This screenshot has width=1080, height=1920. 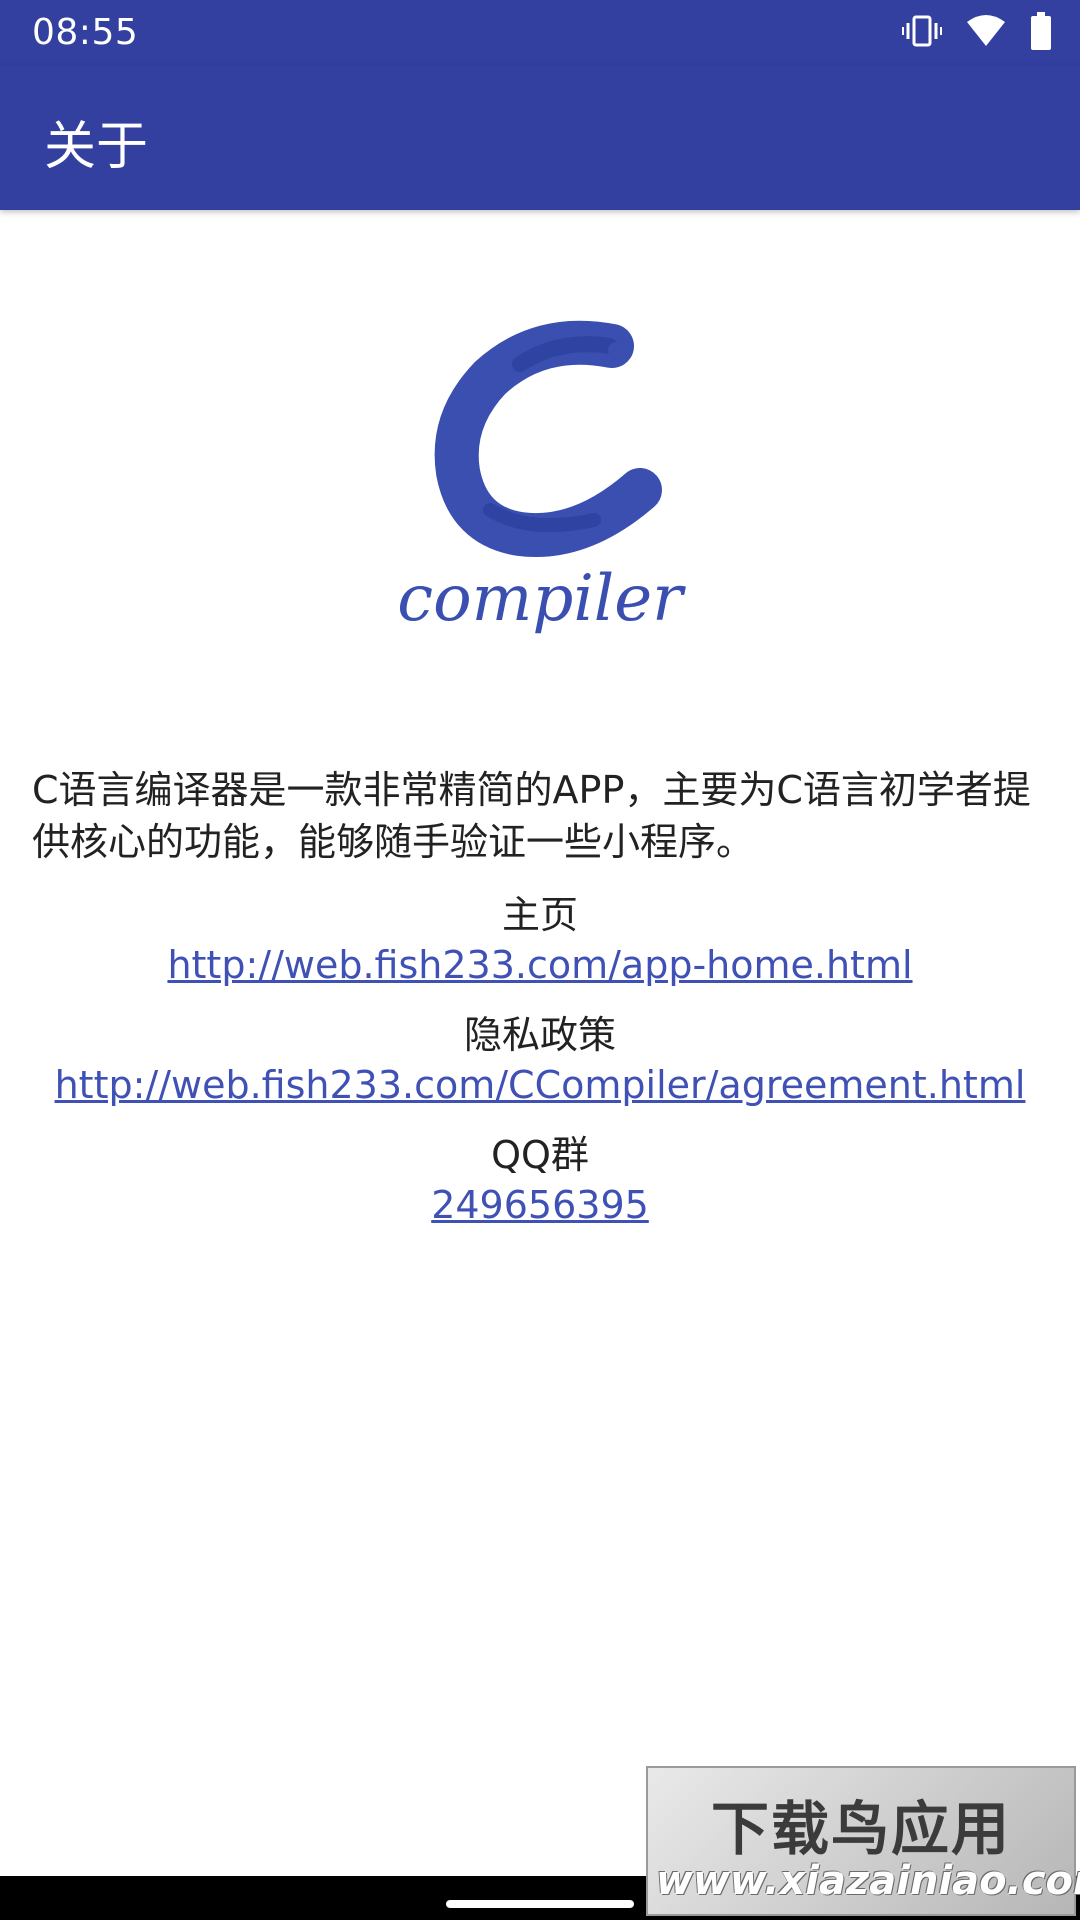 I want to click on gesture-handle, so click(x=540, y=1904).